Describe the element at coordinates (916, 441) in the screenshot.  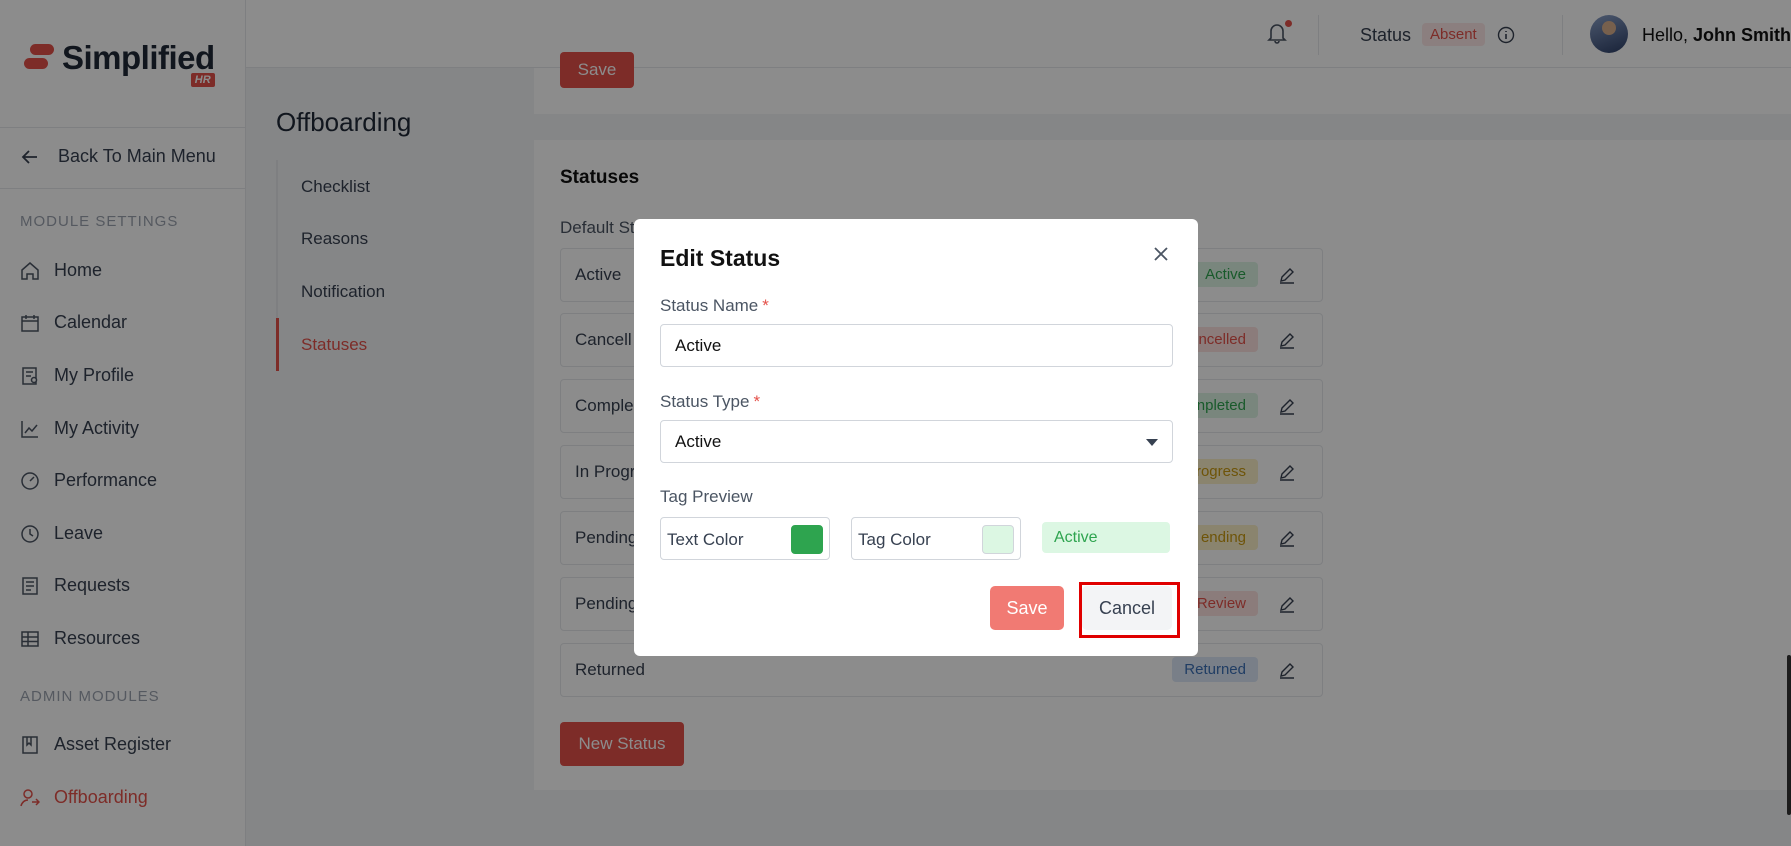
I see `status-type-select: Active` at that location.